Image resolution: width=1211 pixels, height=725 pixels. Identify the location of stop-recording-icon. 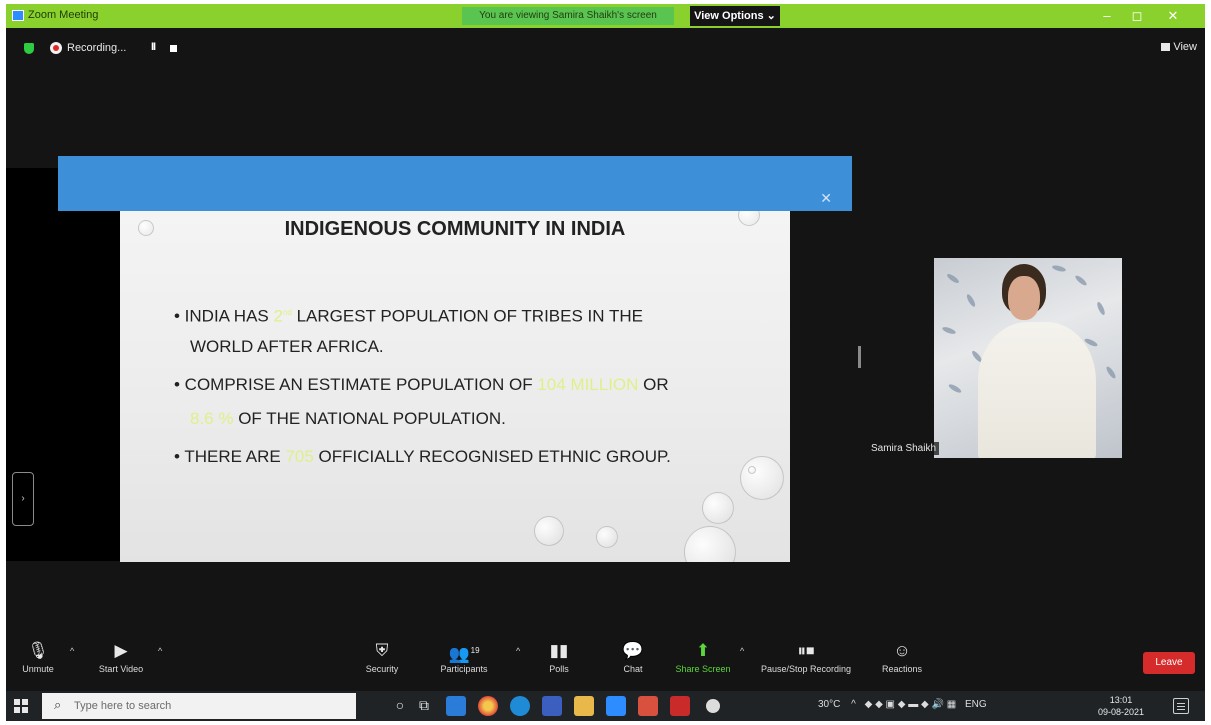
(173, 48).